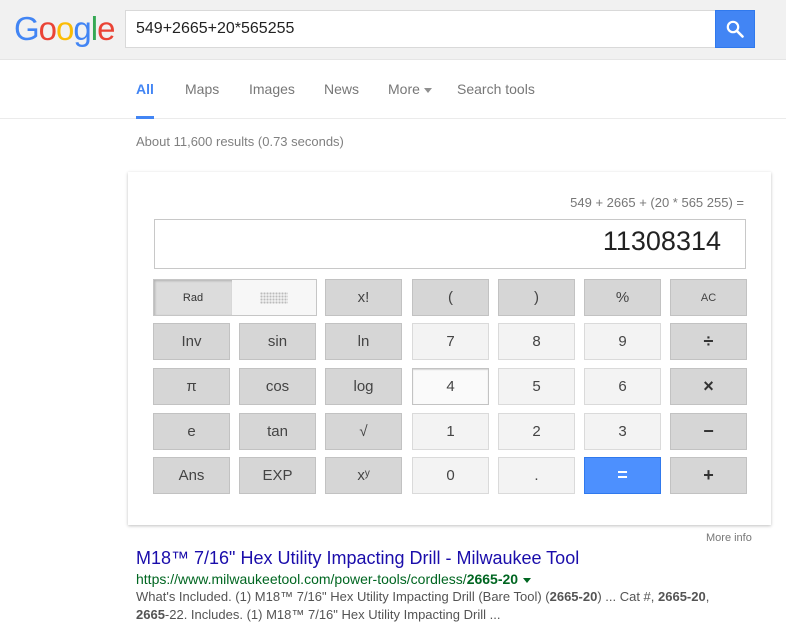 The width and height of the screenshot is (786, 638). What do you see at coordinates (622, 341) in the screenshot?
I see `digit-9-key: 9` at bounding box center [622, 341].